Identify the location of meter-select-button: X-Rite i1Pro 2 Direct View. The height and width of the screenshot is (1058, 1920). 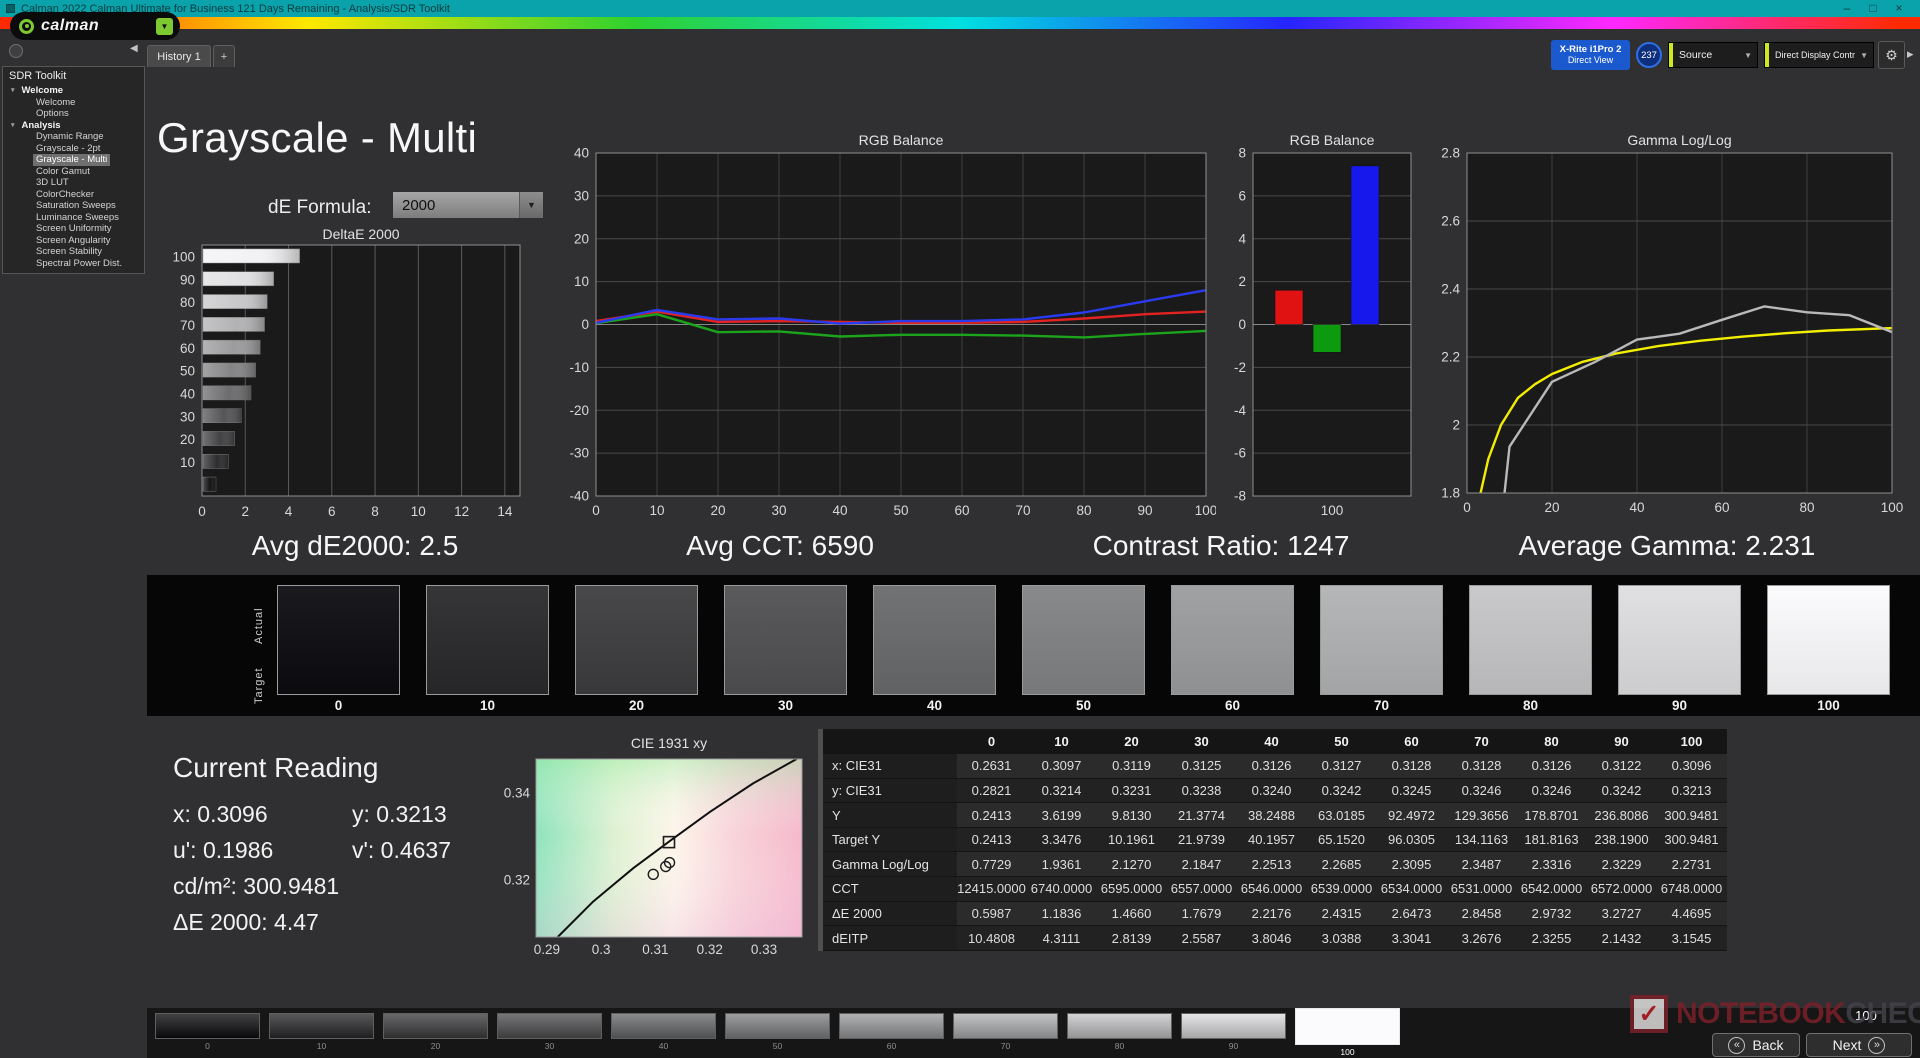
(1590, 55).